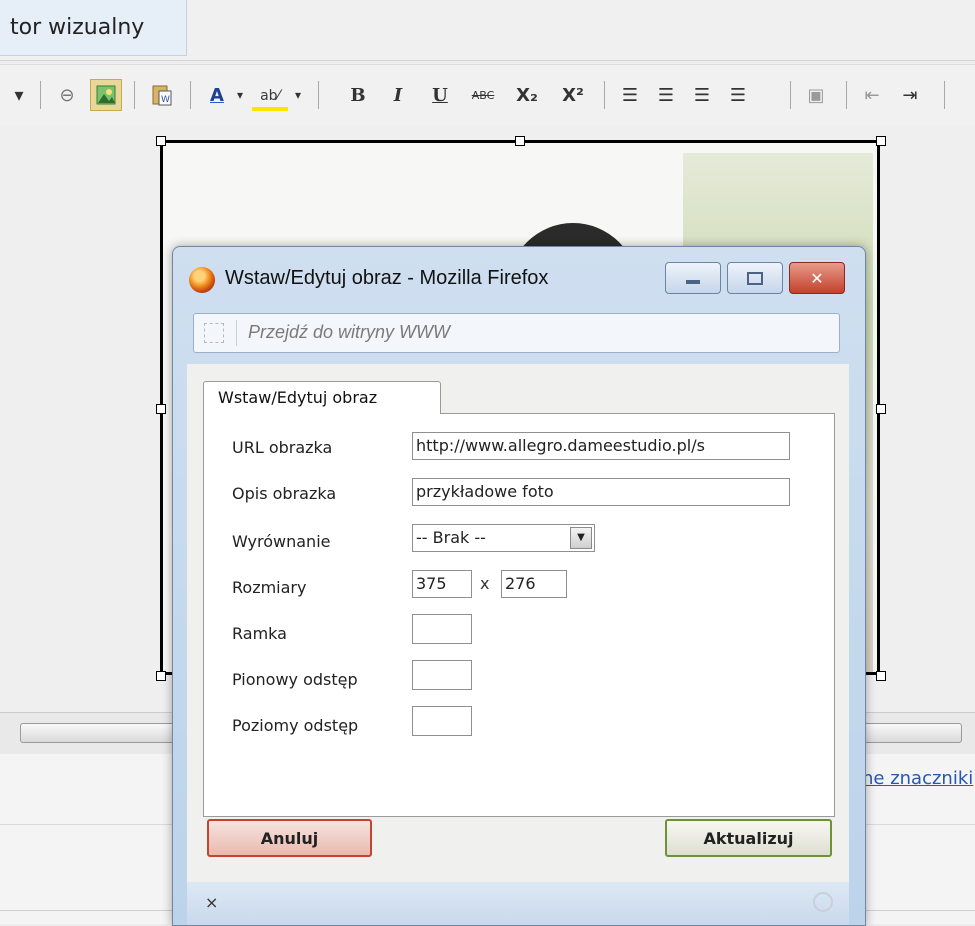 The width and height of the screenshot is (975, 926). I want to click on loading-icon, so click(823, 902).